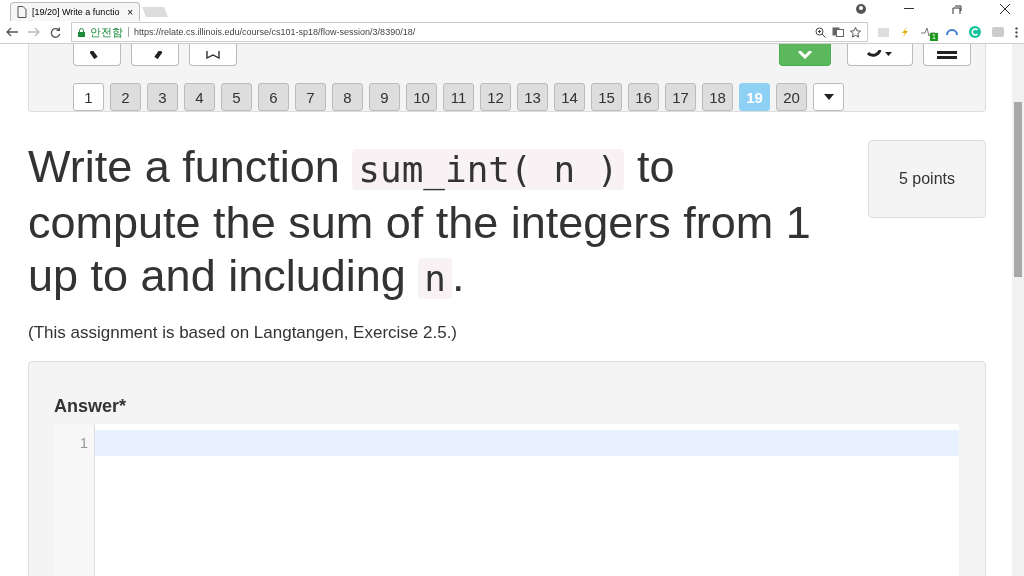 This screenshot has width=1024, height=576. Describe the element at coordinates (861, 9) in the screenshot. I see `profile-icon` at that location.